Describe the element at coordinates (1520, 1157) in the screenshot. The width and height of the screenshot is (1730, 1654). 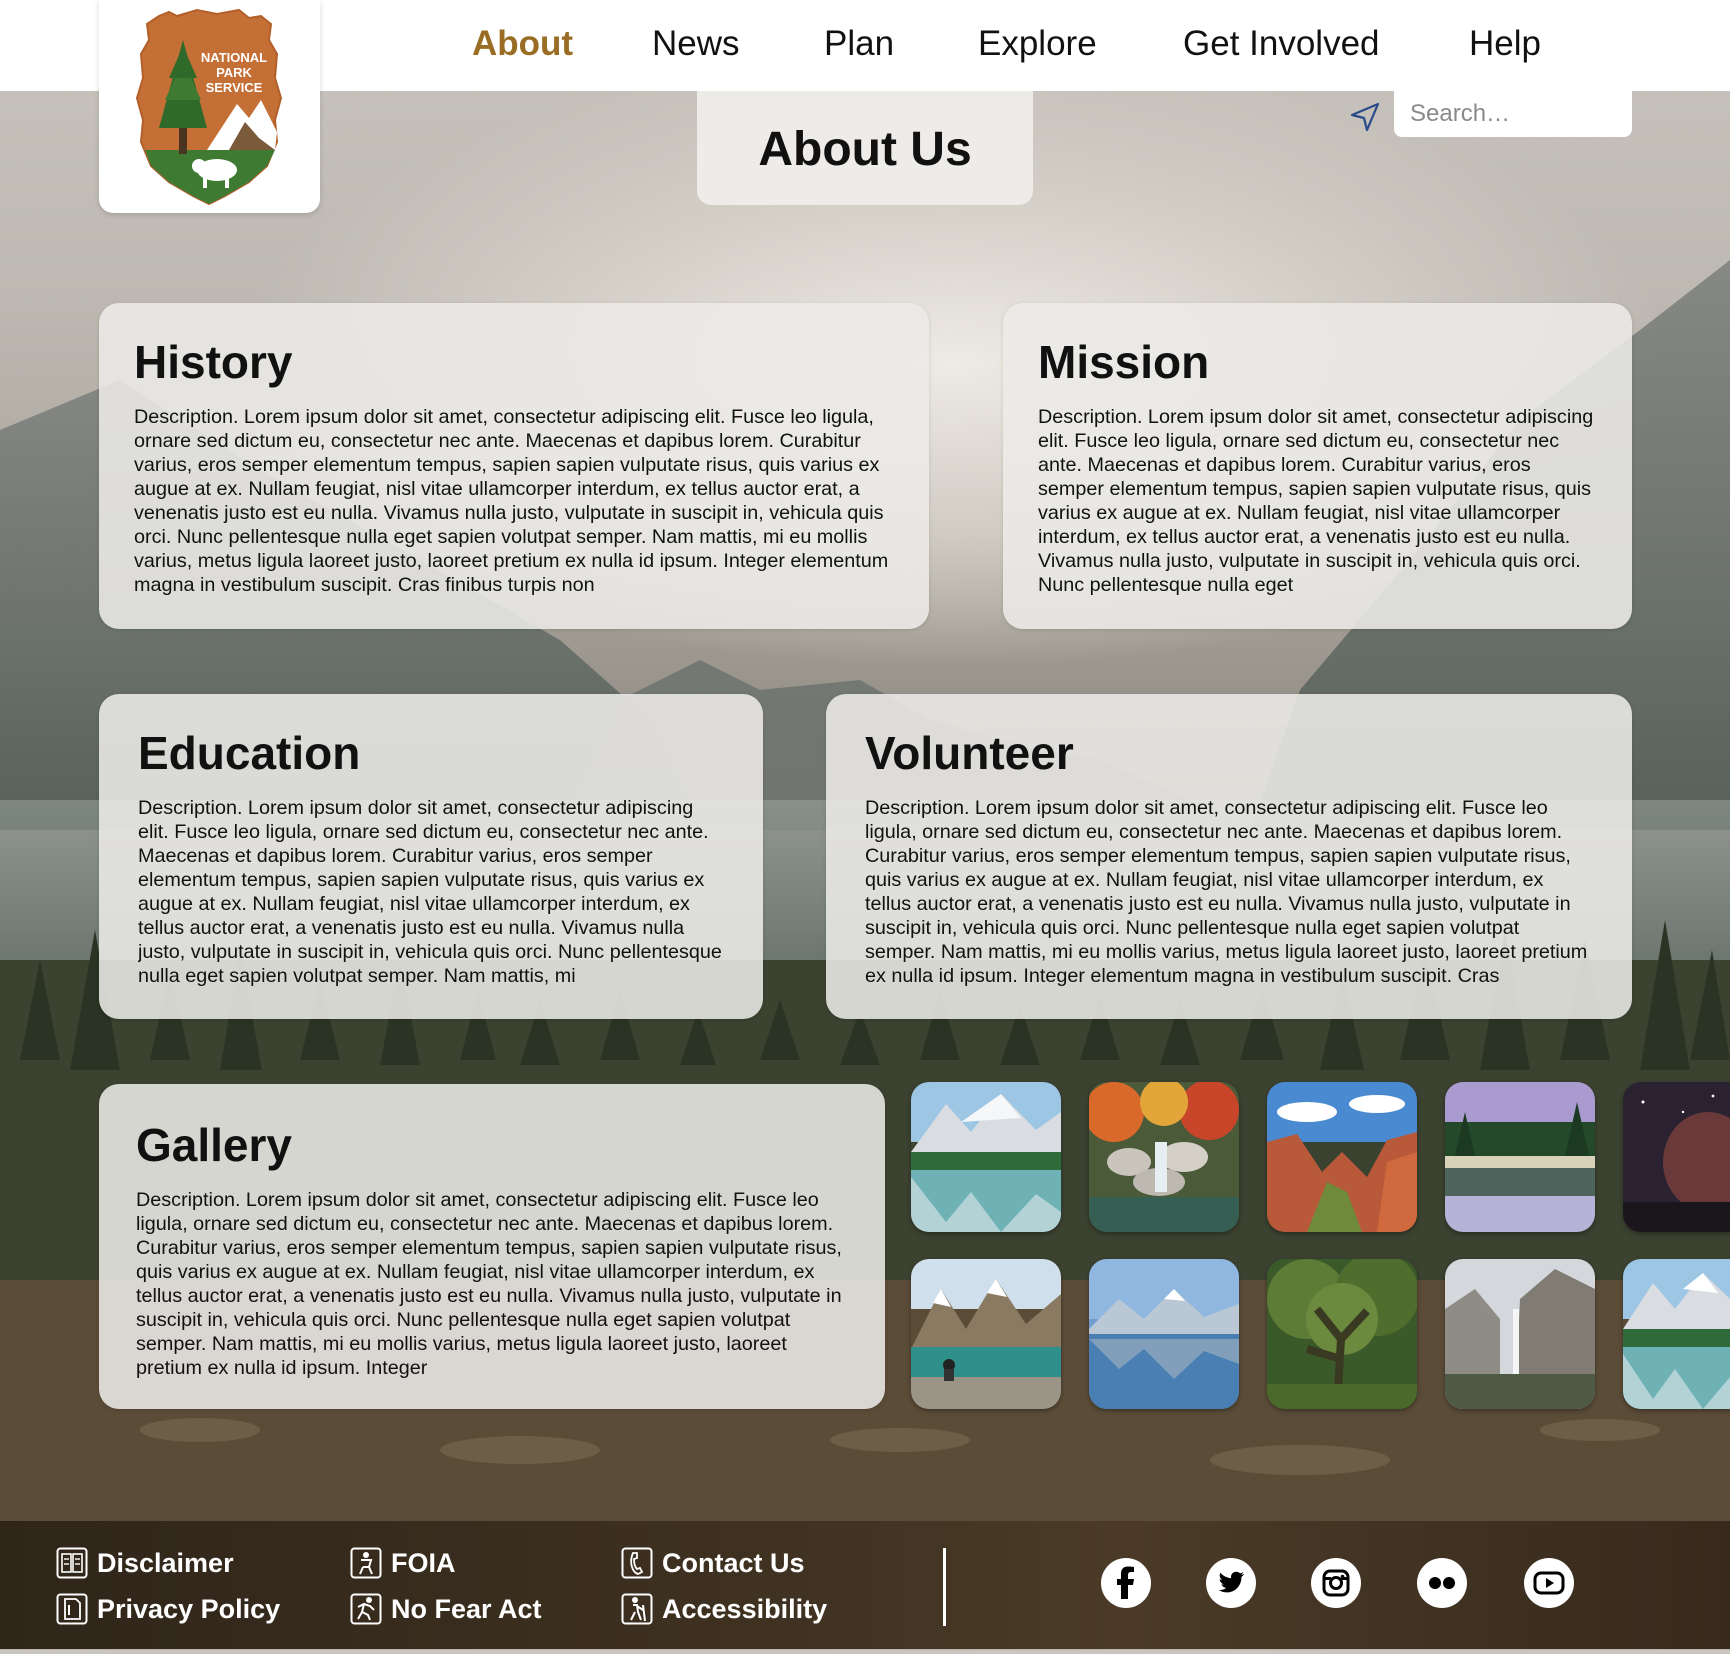
I see `gallery-thumb-forest-lake` at that location.